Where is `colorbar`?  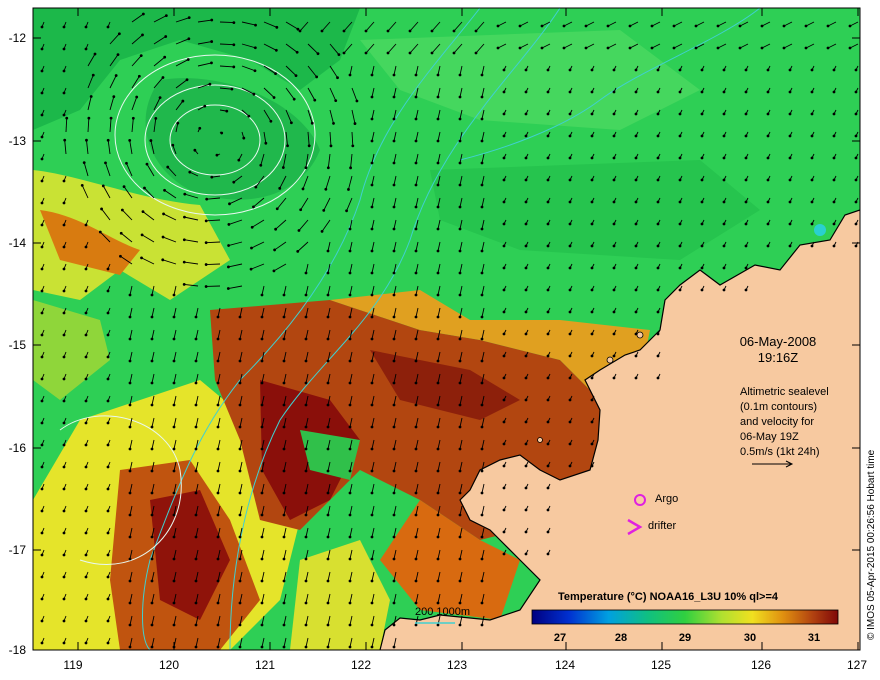 colorbar is located at coordinates (685, 617).